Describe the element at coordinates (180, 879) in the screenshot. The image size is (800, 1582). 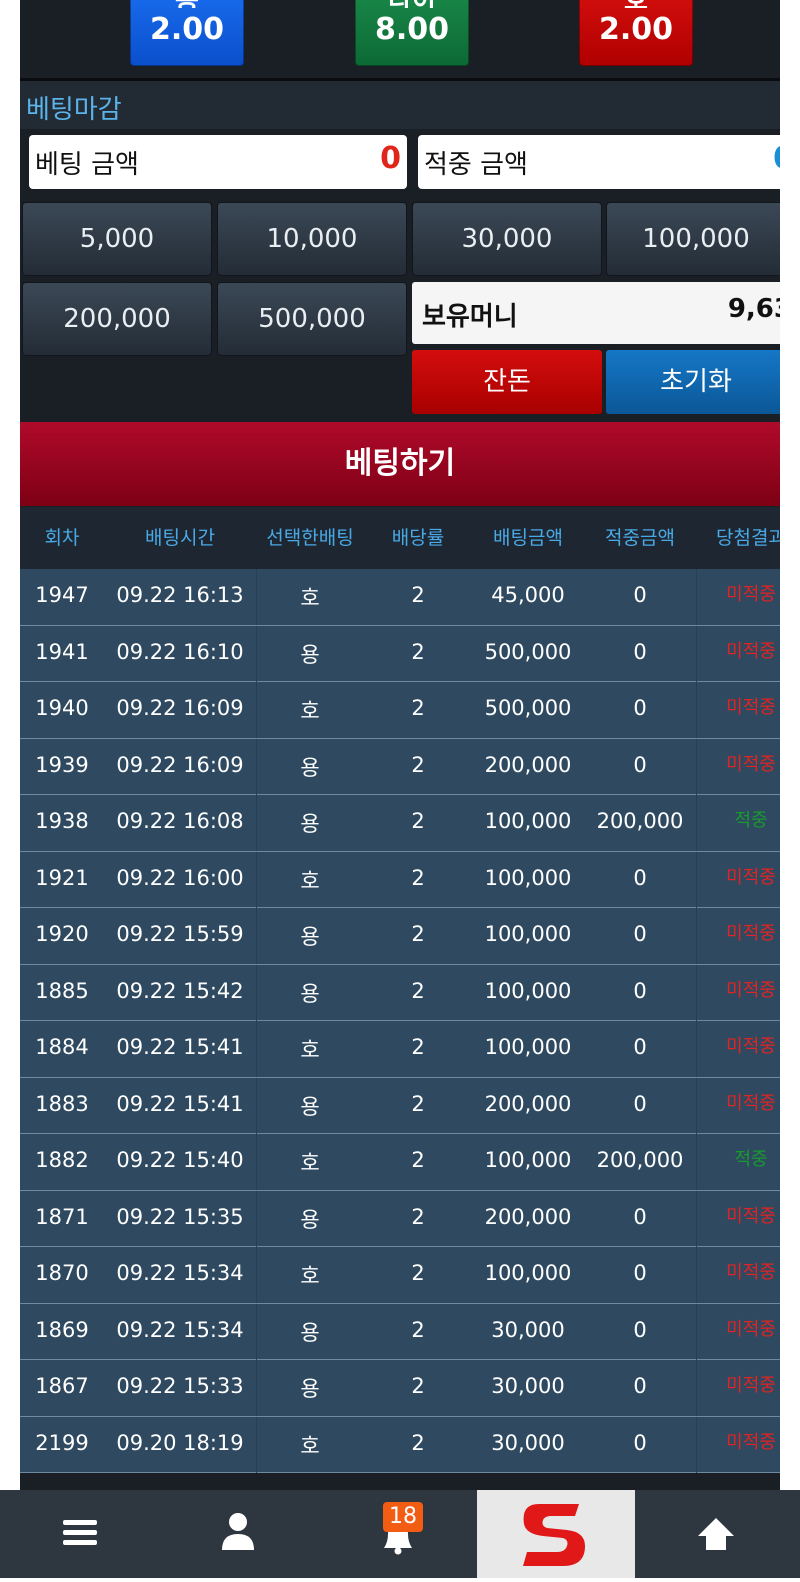
I see `cell-time: 09.22 16:00` at that location.